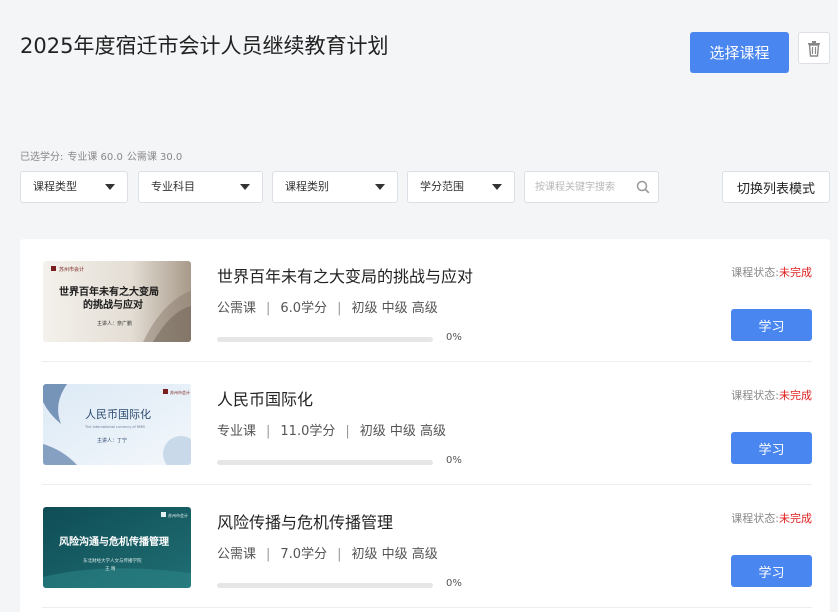  I want to click on thumb-presenter: 王 晴, so click(110, 568).